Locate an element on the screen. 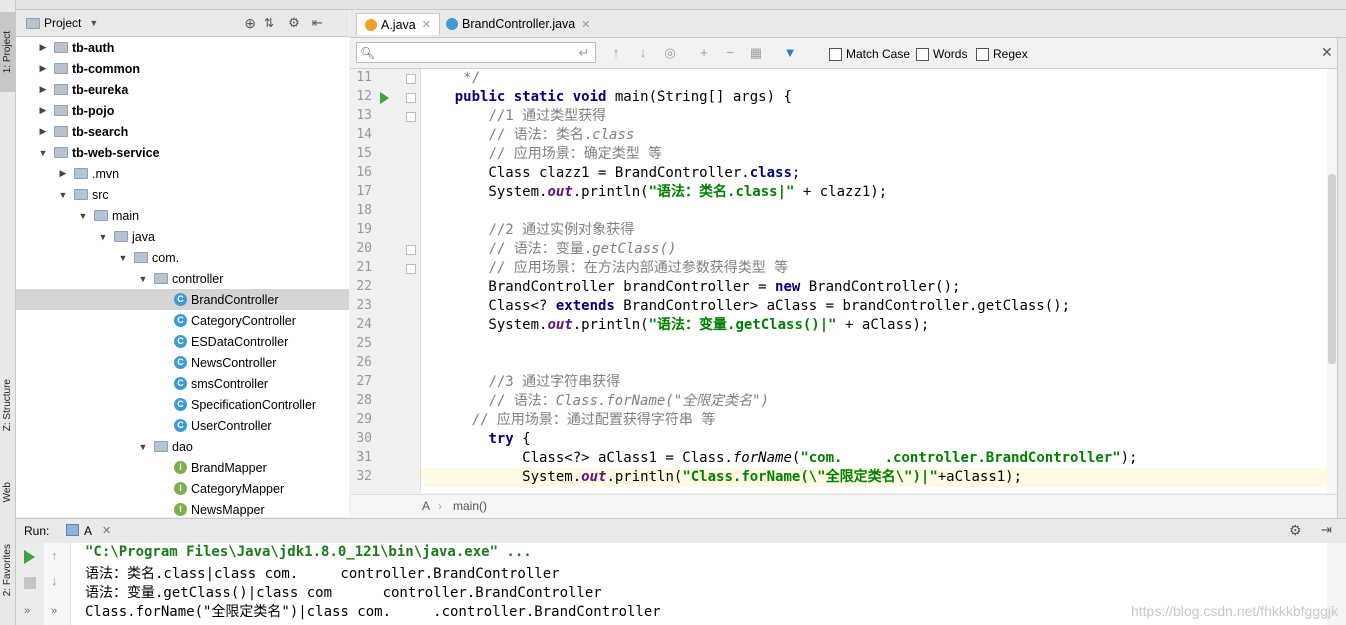  tree-item: ▼ src is located at coordinates (182, 194).